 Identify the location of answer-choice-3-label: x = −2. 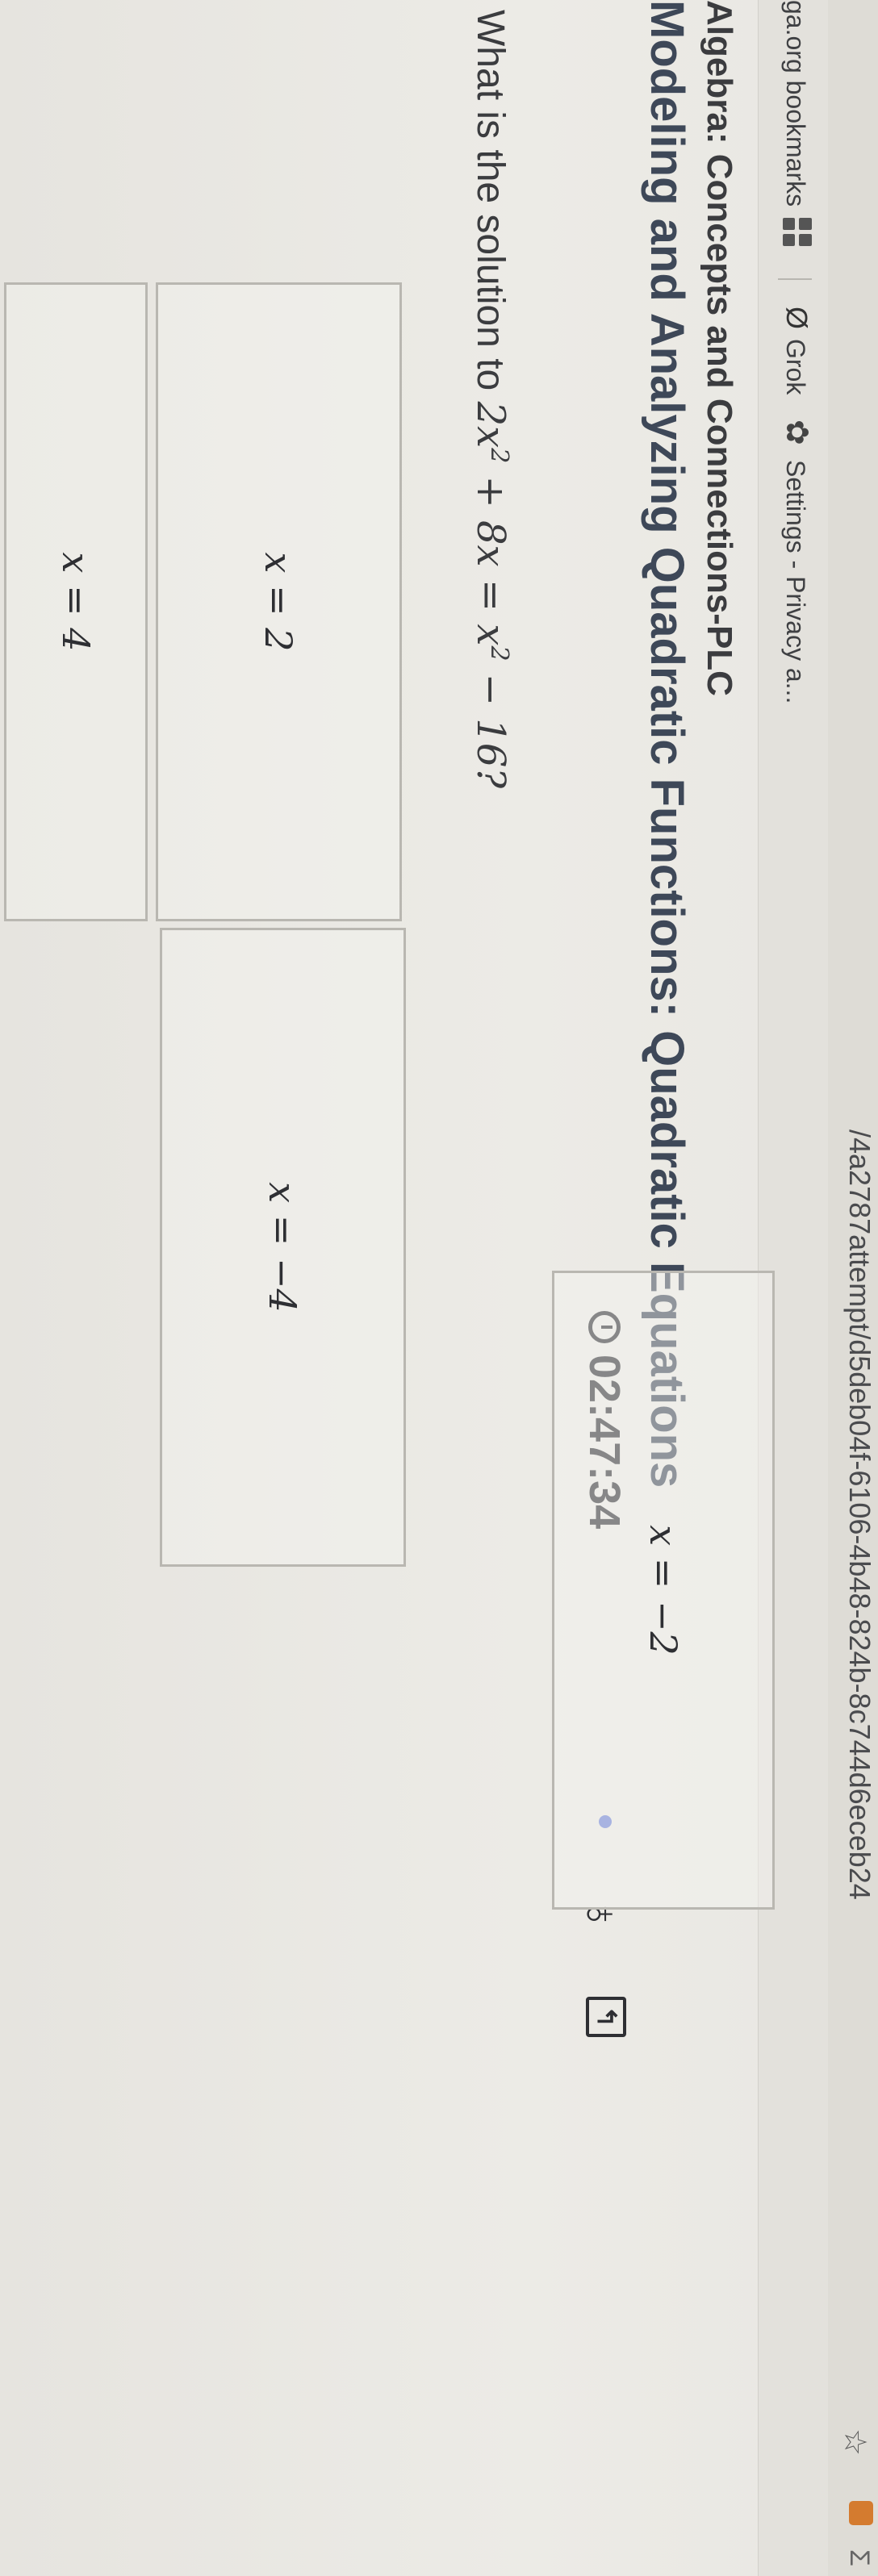
(663, 1590).